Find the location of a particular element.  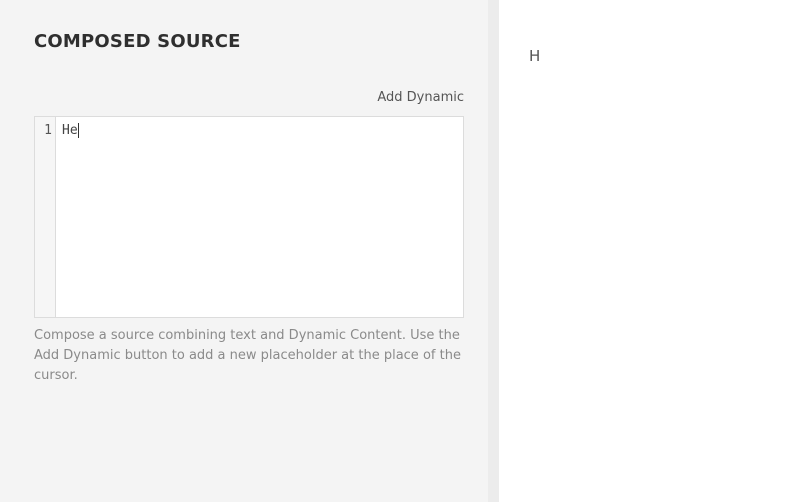

code-line: He is located at coordinates (70, 130).